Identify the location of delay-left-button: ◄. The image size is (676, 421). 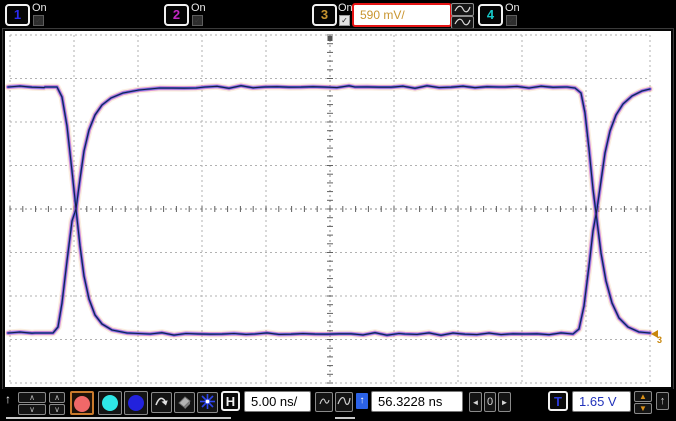
(475, 402).